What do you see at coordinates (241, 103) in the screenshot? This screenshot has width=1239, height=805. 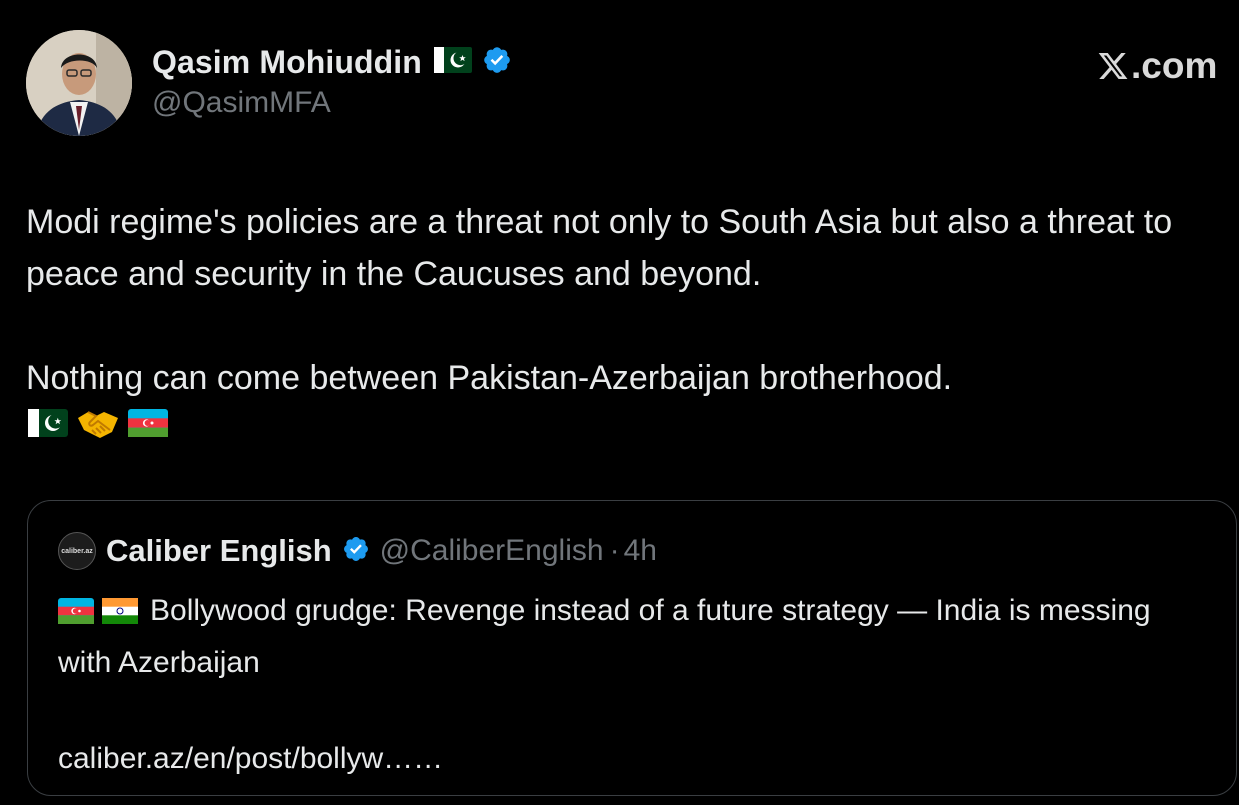 I see `author-handle: @QasimMFA` at bounding box center [241, 103].